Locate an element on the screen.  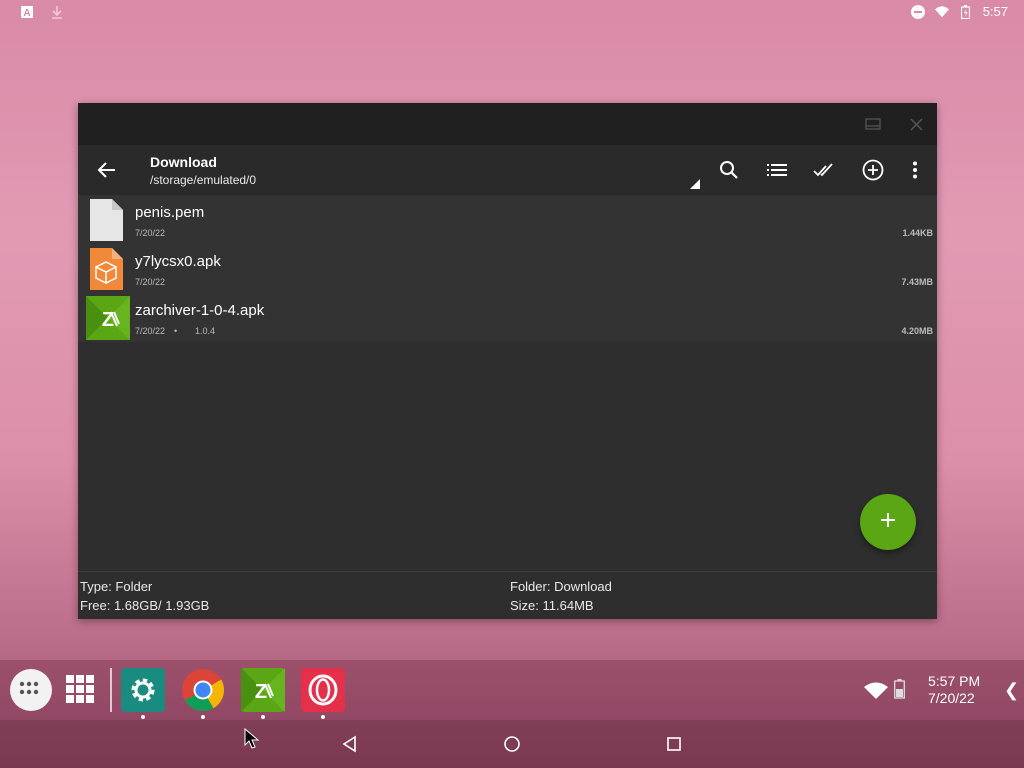
plus-icon is located at coordinates (888, 522).